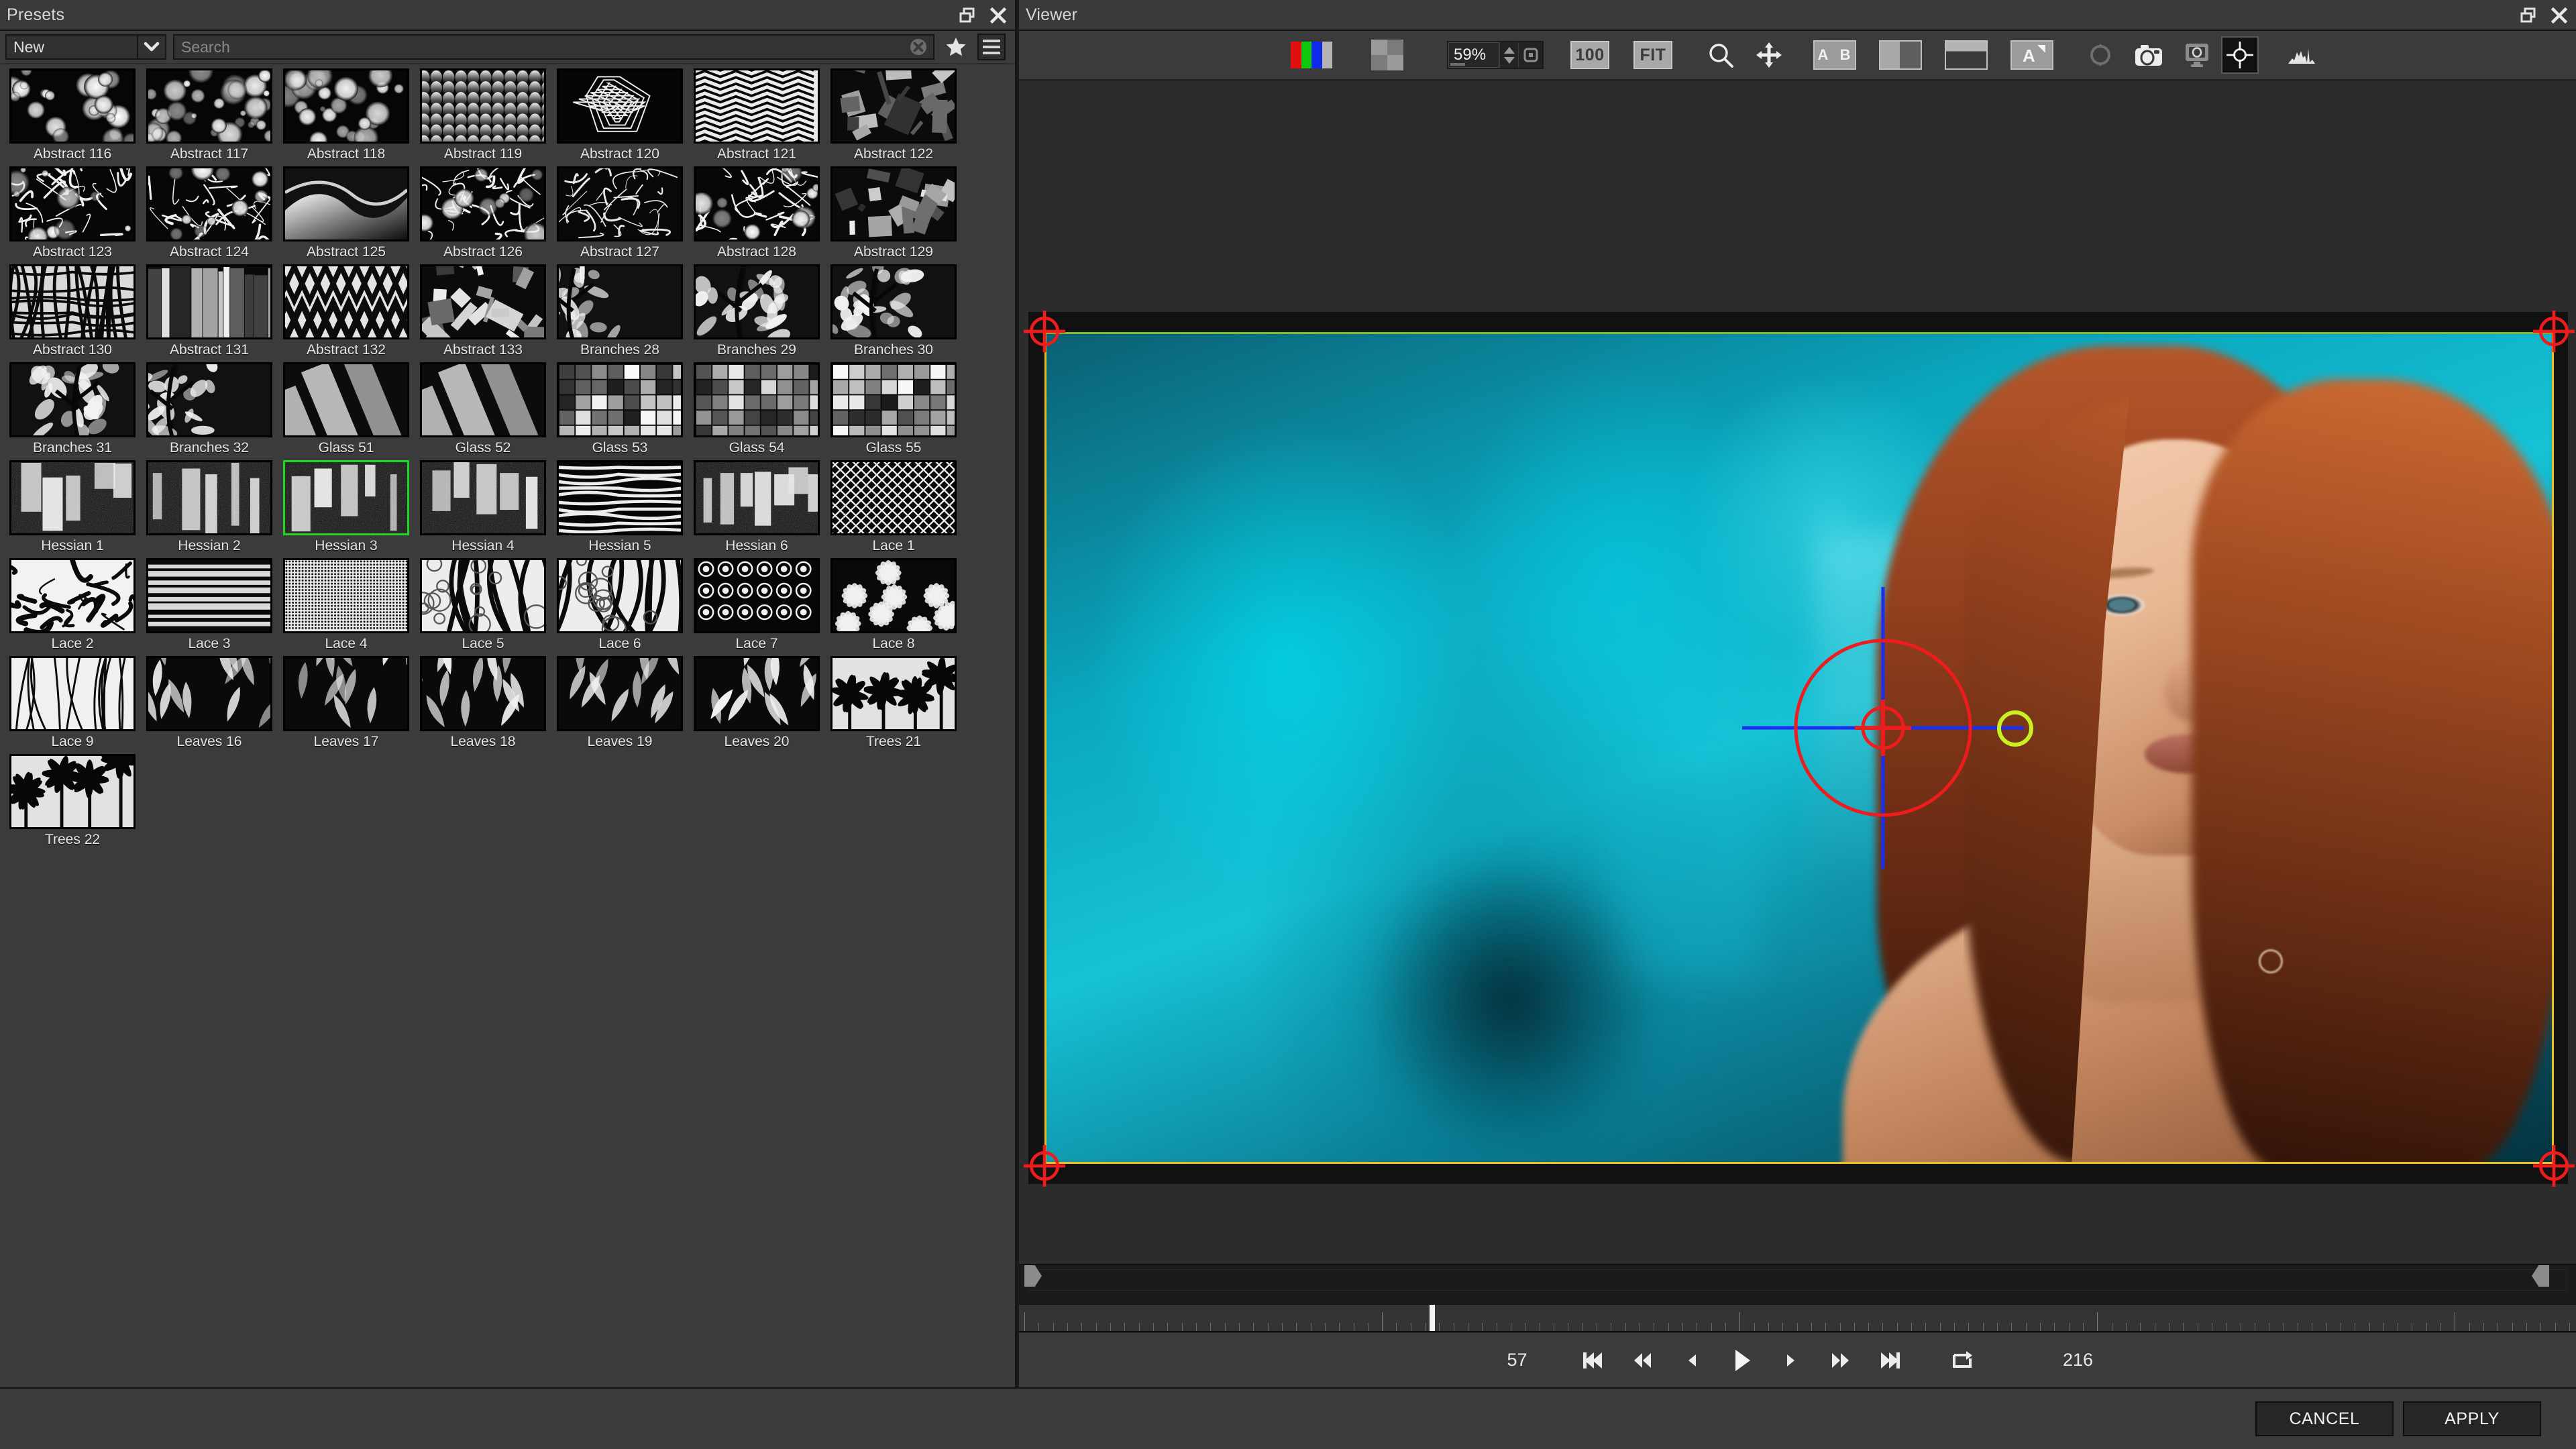  Describe the element at coordinates (346, 213) in the screenshot. I see `preset-item: Abstract 125` at that location.